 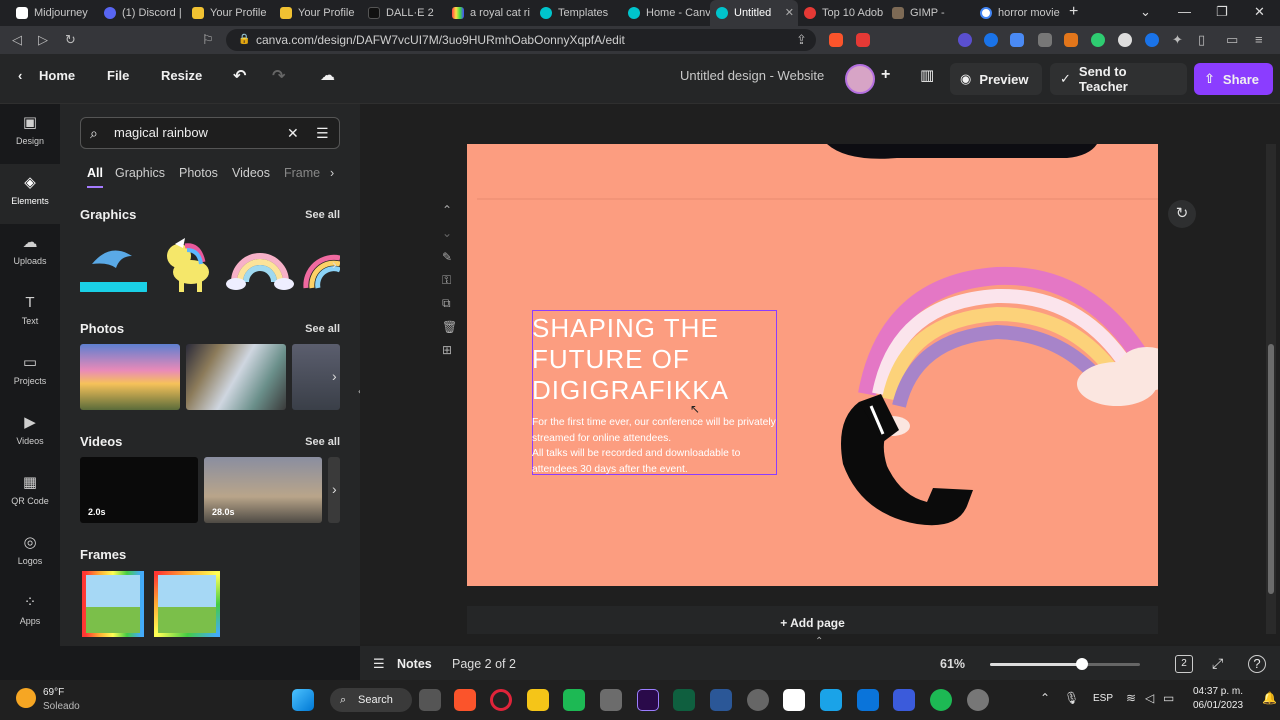 I want to click on avatar, so click(x=860, y=79).